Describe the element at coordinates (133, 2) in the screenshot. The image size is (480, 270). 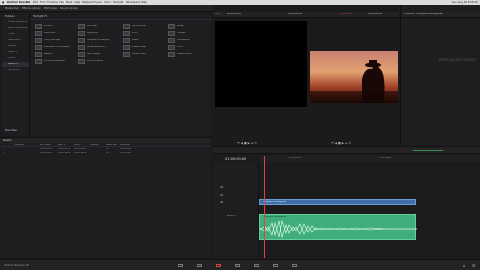
I see `menu-workspace: Workspace` at that location.